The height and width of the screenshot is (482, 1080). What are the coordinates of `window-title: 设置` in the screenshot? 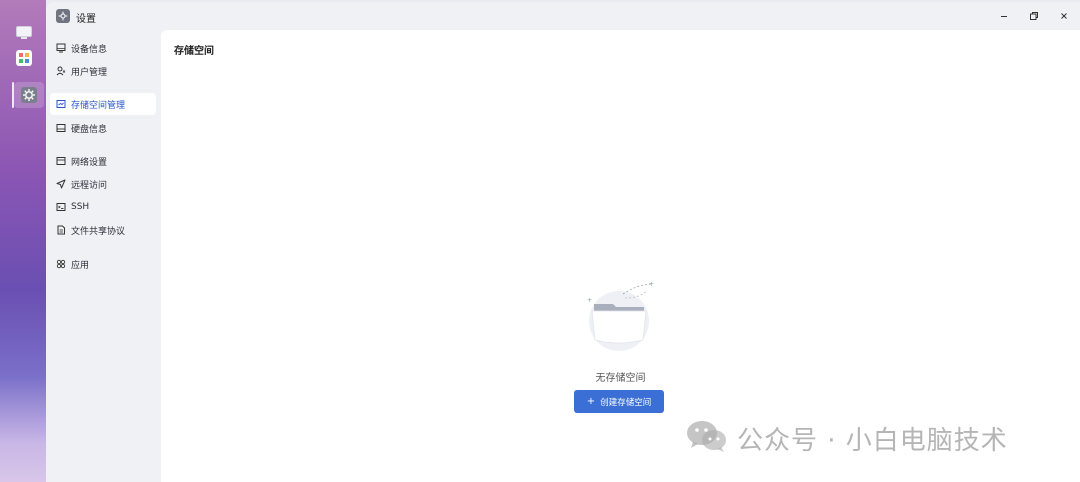 It's located at (86, 19).